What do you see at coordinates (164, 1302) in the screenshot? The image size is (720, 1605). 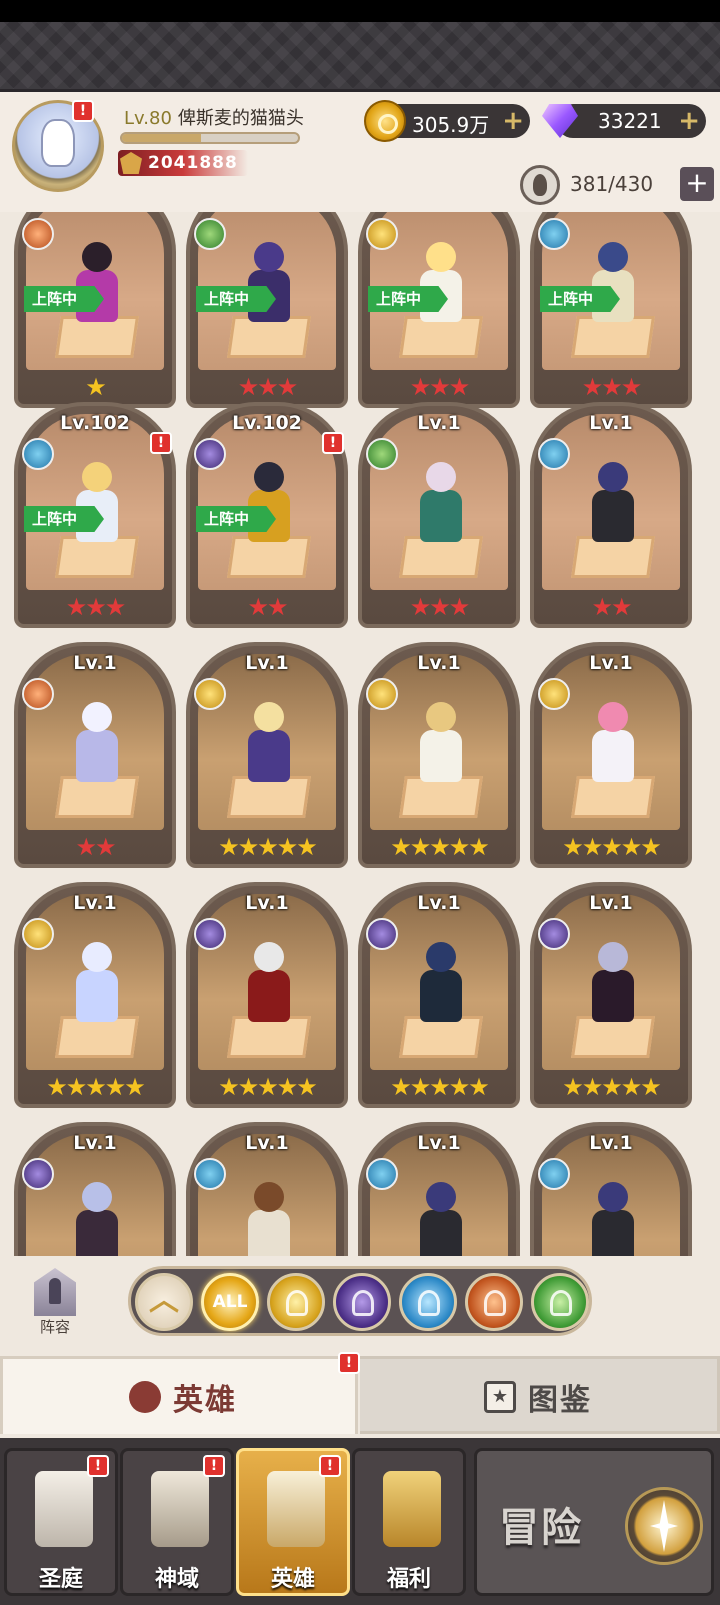 I see `collapse-up-button: ︿` at bounding box center [164, 1302].